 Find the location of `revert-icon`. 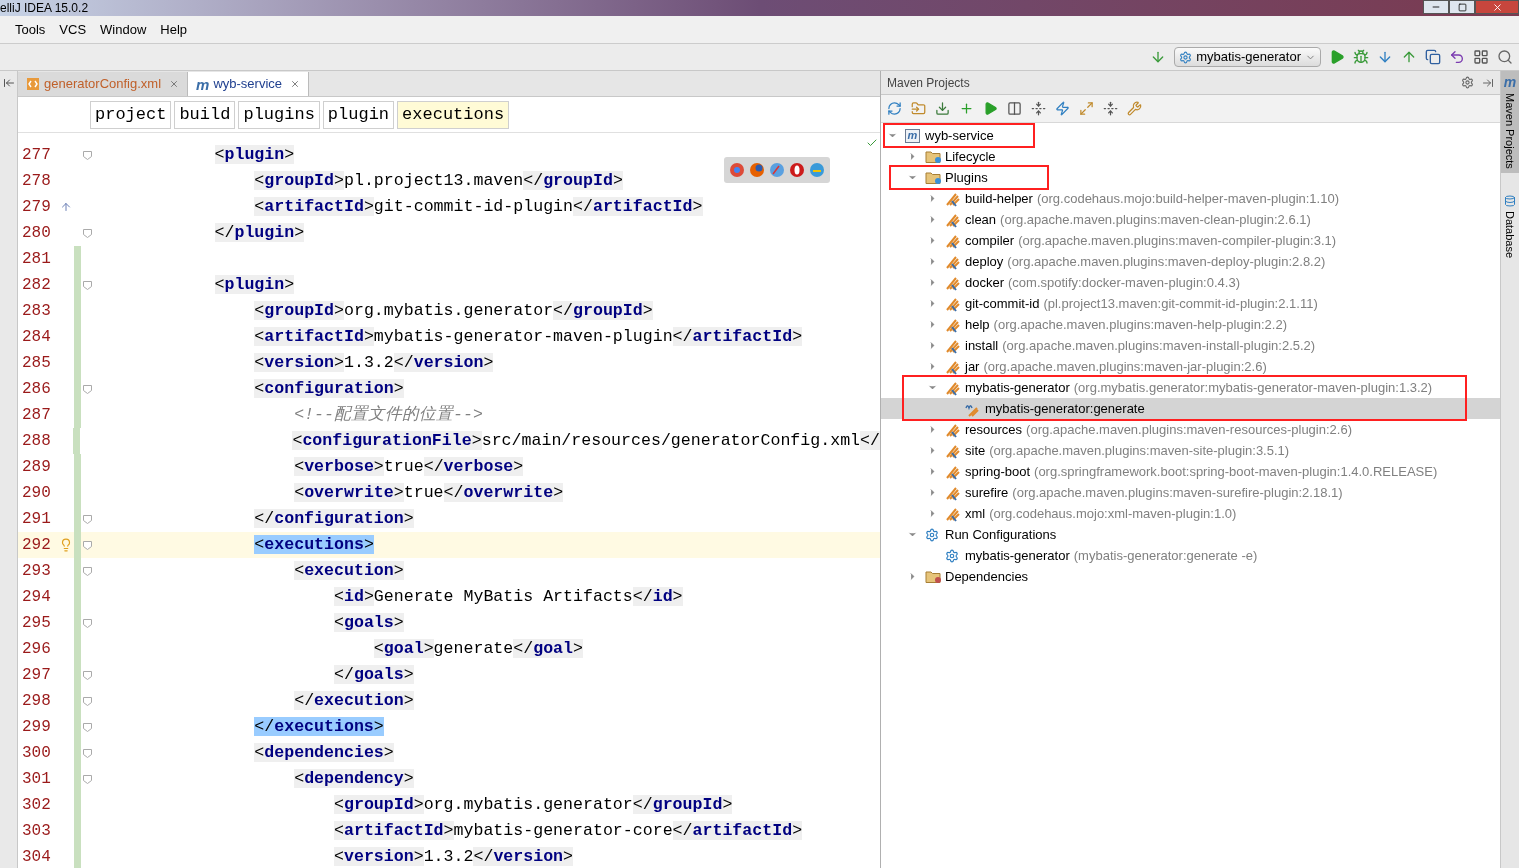

revert-icon is located at coordinates (1457, 57).